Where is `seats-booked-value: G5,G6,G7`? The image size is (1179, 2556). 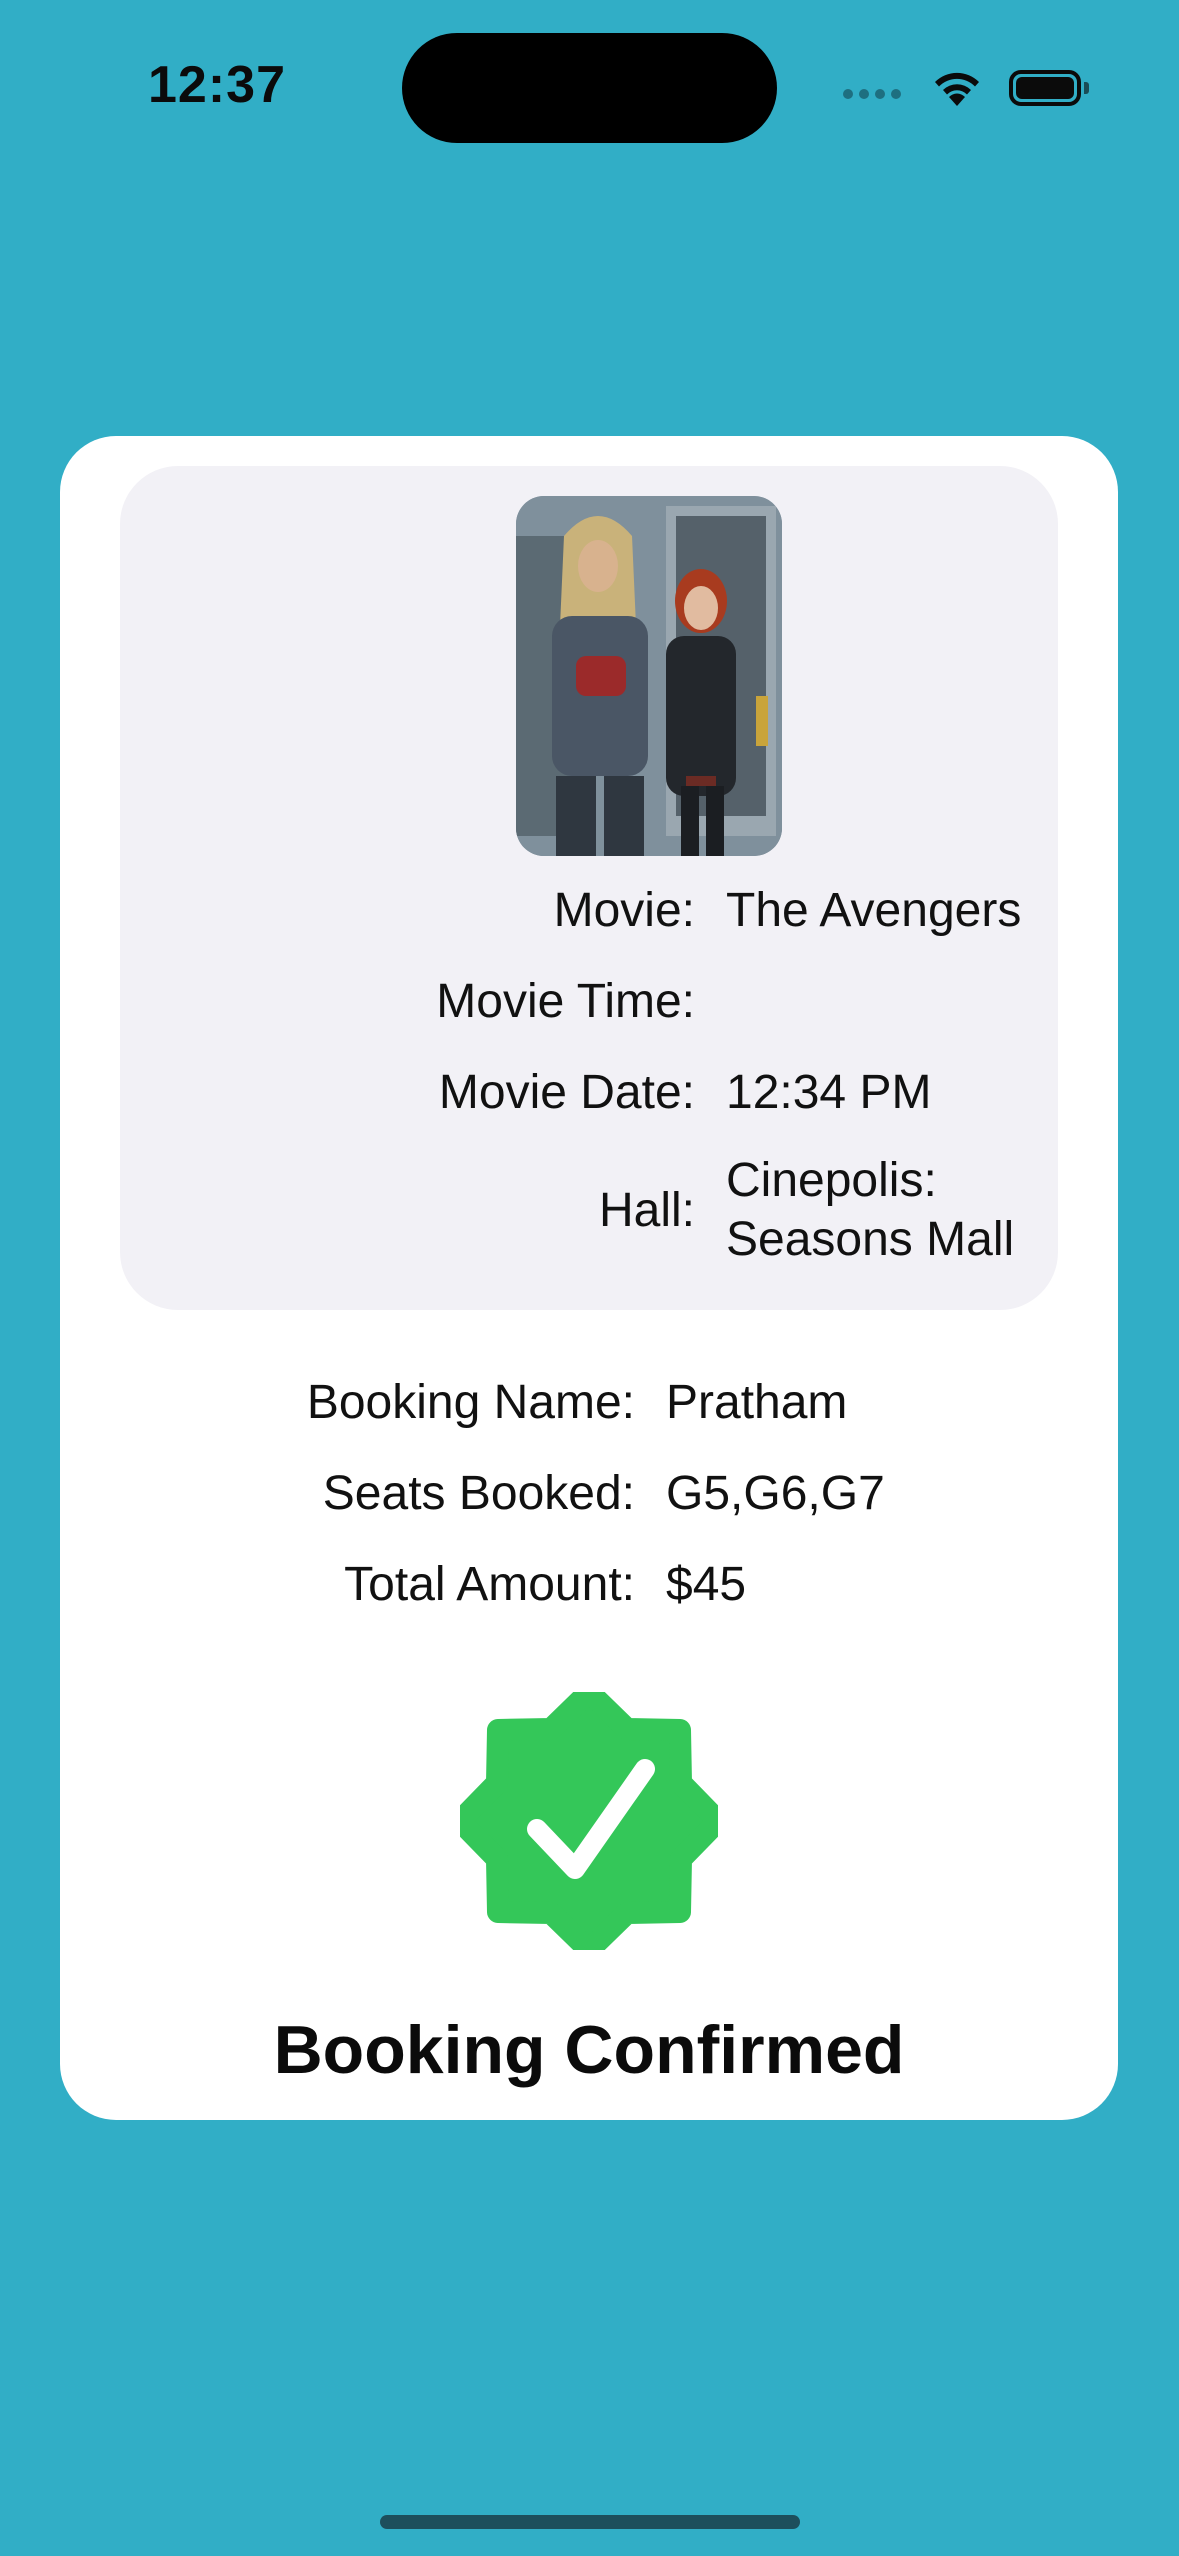 seats-booked-value: G5,G6,G7 is located at coordinates (775, 1493).